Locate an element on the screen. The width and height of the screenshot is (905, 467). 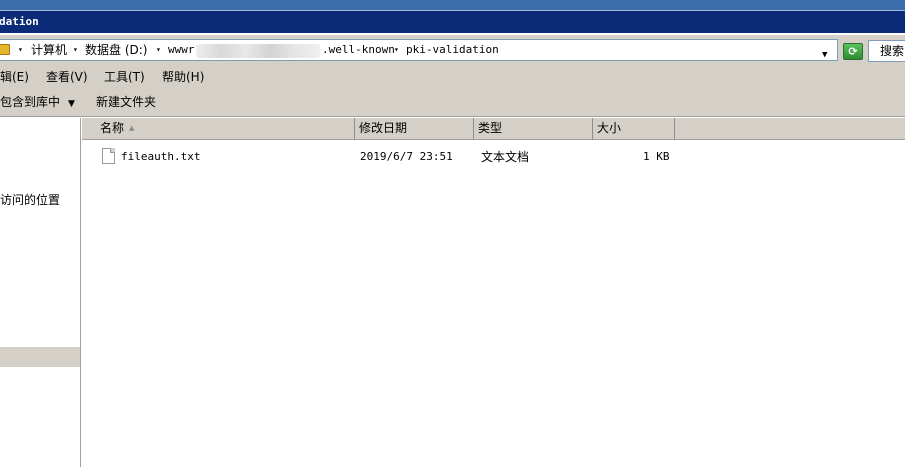
menu-help: 帮助(H) is located at coordinates (183, 77).